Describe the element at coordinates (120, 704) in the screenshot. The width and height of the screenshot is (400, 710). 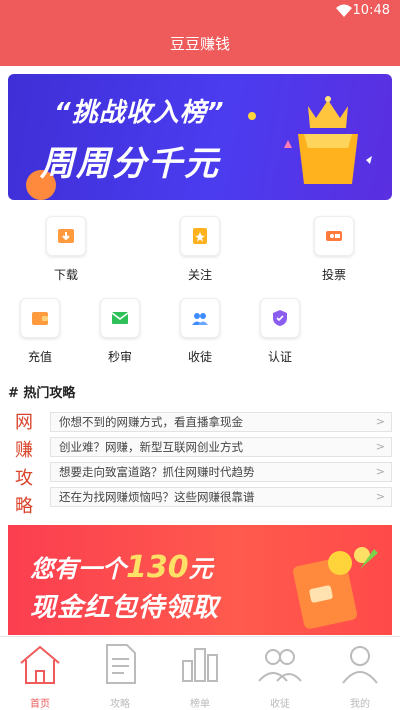
I see `tab-label: 攻略` at that location.